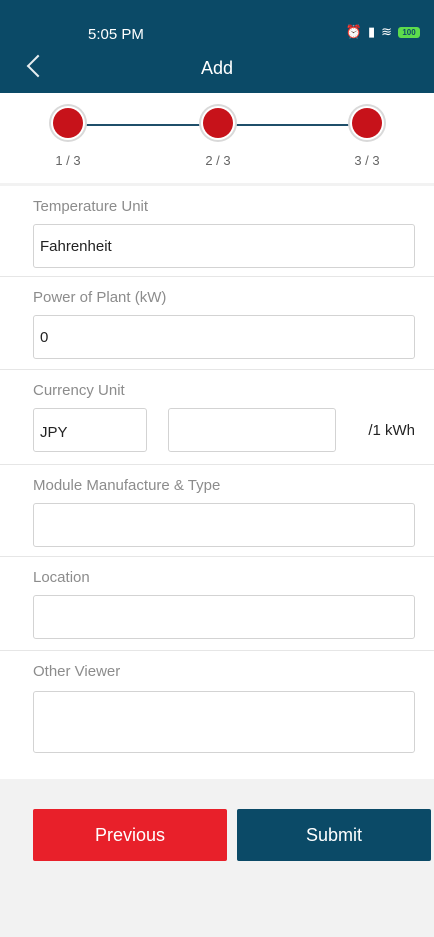 This screenshot has height=937, width=434. I want to click on signal-icon: ▮, so click(371, 31).